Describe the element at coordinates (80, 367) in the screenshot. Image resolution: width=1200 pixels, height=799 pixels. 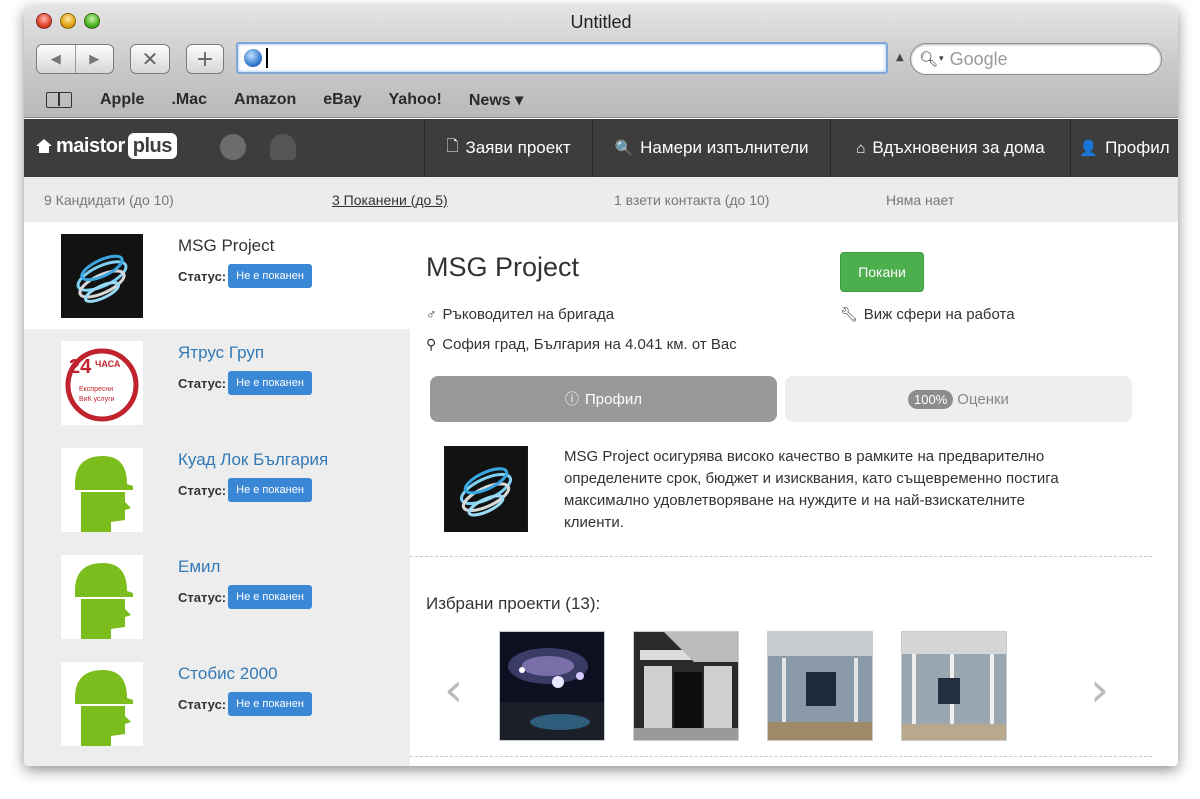
I see `logo24-number: 24` at that location.